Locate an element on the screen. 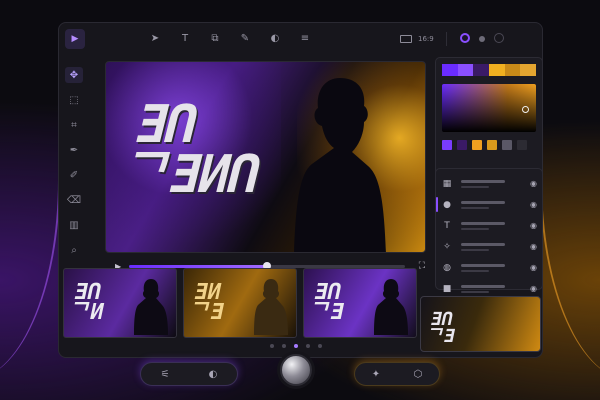 This screenshot has height=400, width=600. aspect-frame-icon is located at coordinates (406, 39).